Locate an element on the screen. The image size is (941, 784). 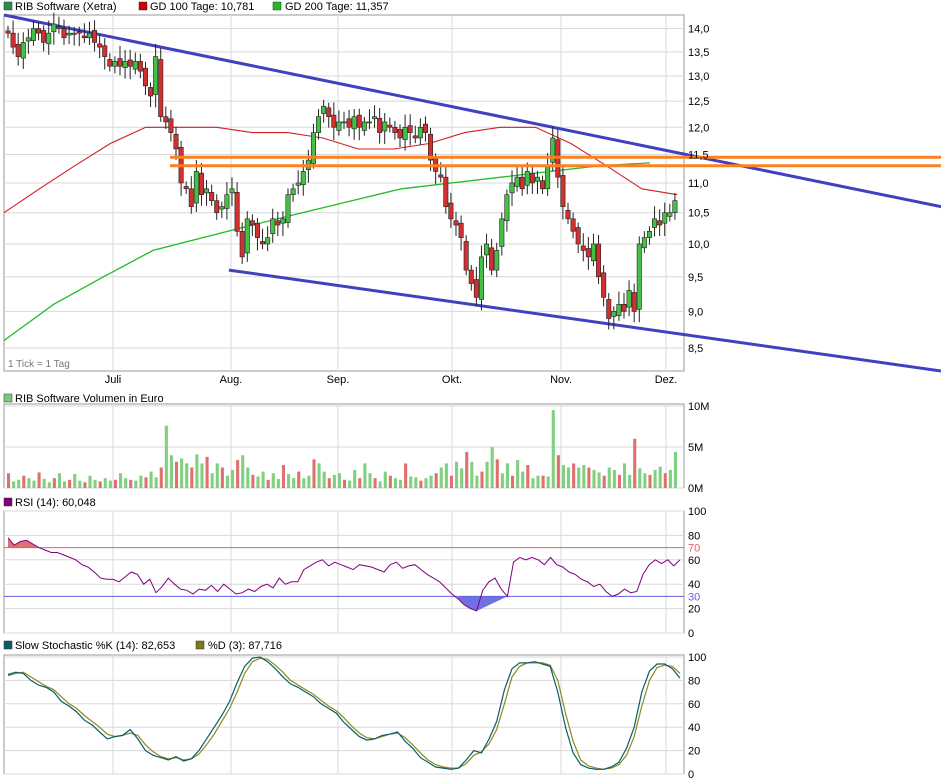
legend-stoch-k-label: Slow Stochastic %K (14): 82,653 is located at coordinates (95, 646).